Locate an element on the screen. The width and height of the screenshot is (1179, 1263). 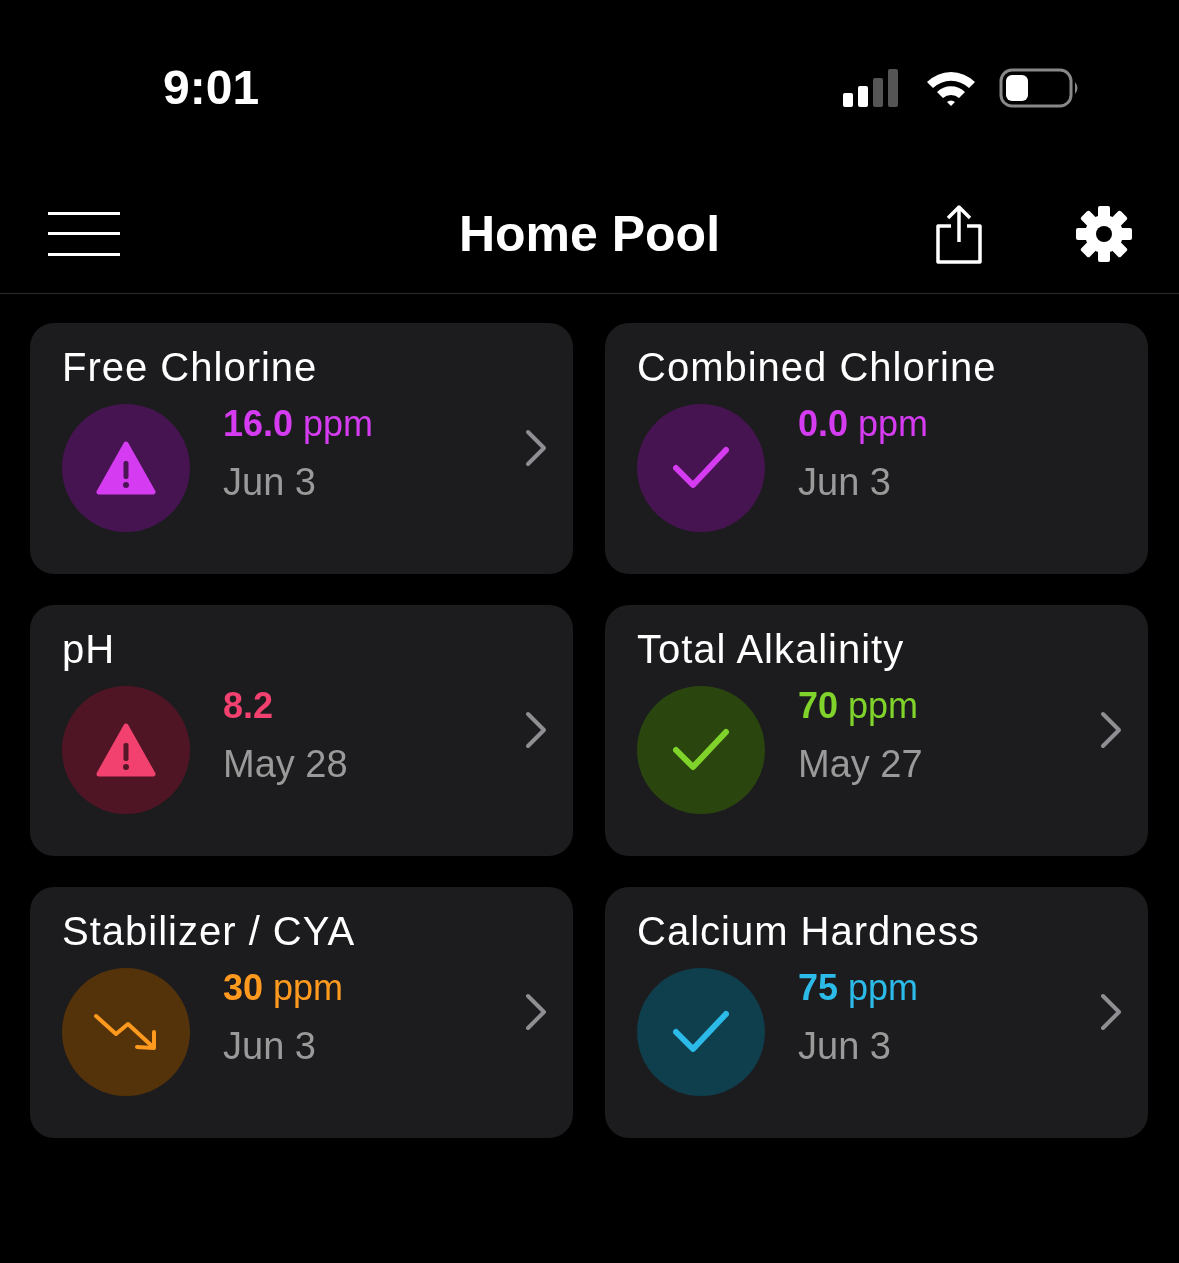
card-title: Free Chlorine is located at coordinates (190, 367).